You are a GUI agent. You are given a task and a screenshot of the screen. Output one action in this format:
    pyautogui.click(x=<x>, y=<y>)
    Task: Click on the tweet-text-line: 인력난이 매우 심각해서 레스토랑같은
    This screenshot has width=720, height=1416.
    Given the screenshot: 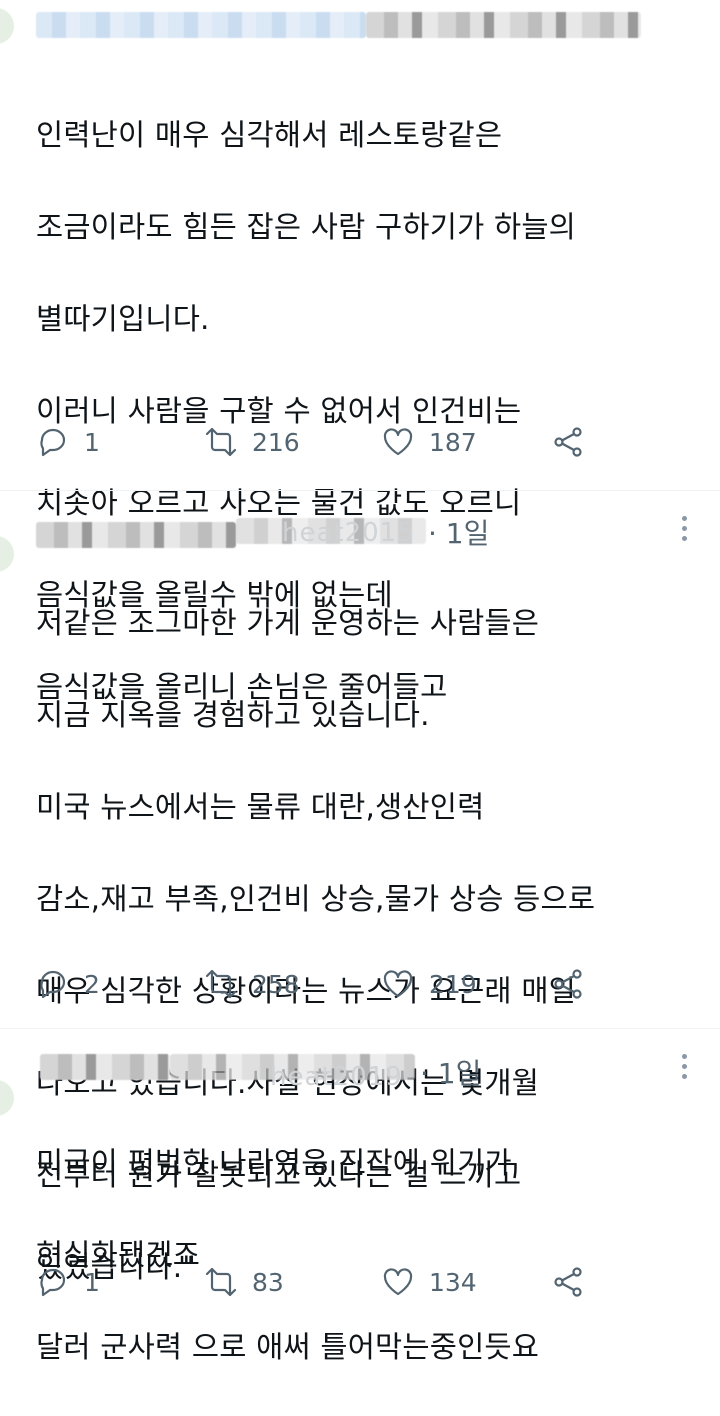 What is the action you would take?
    pyautogui.click(x=269, y=135)
    